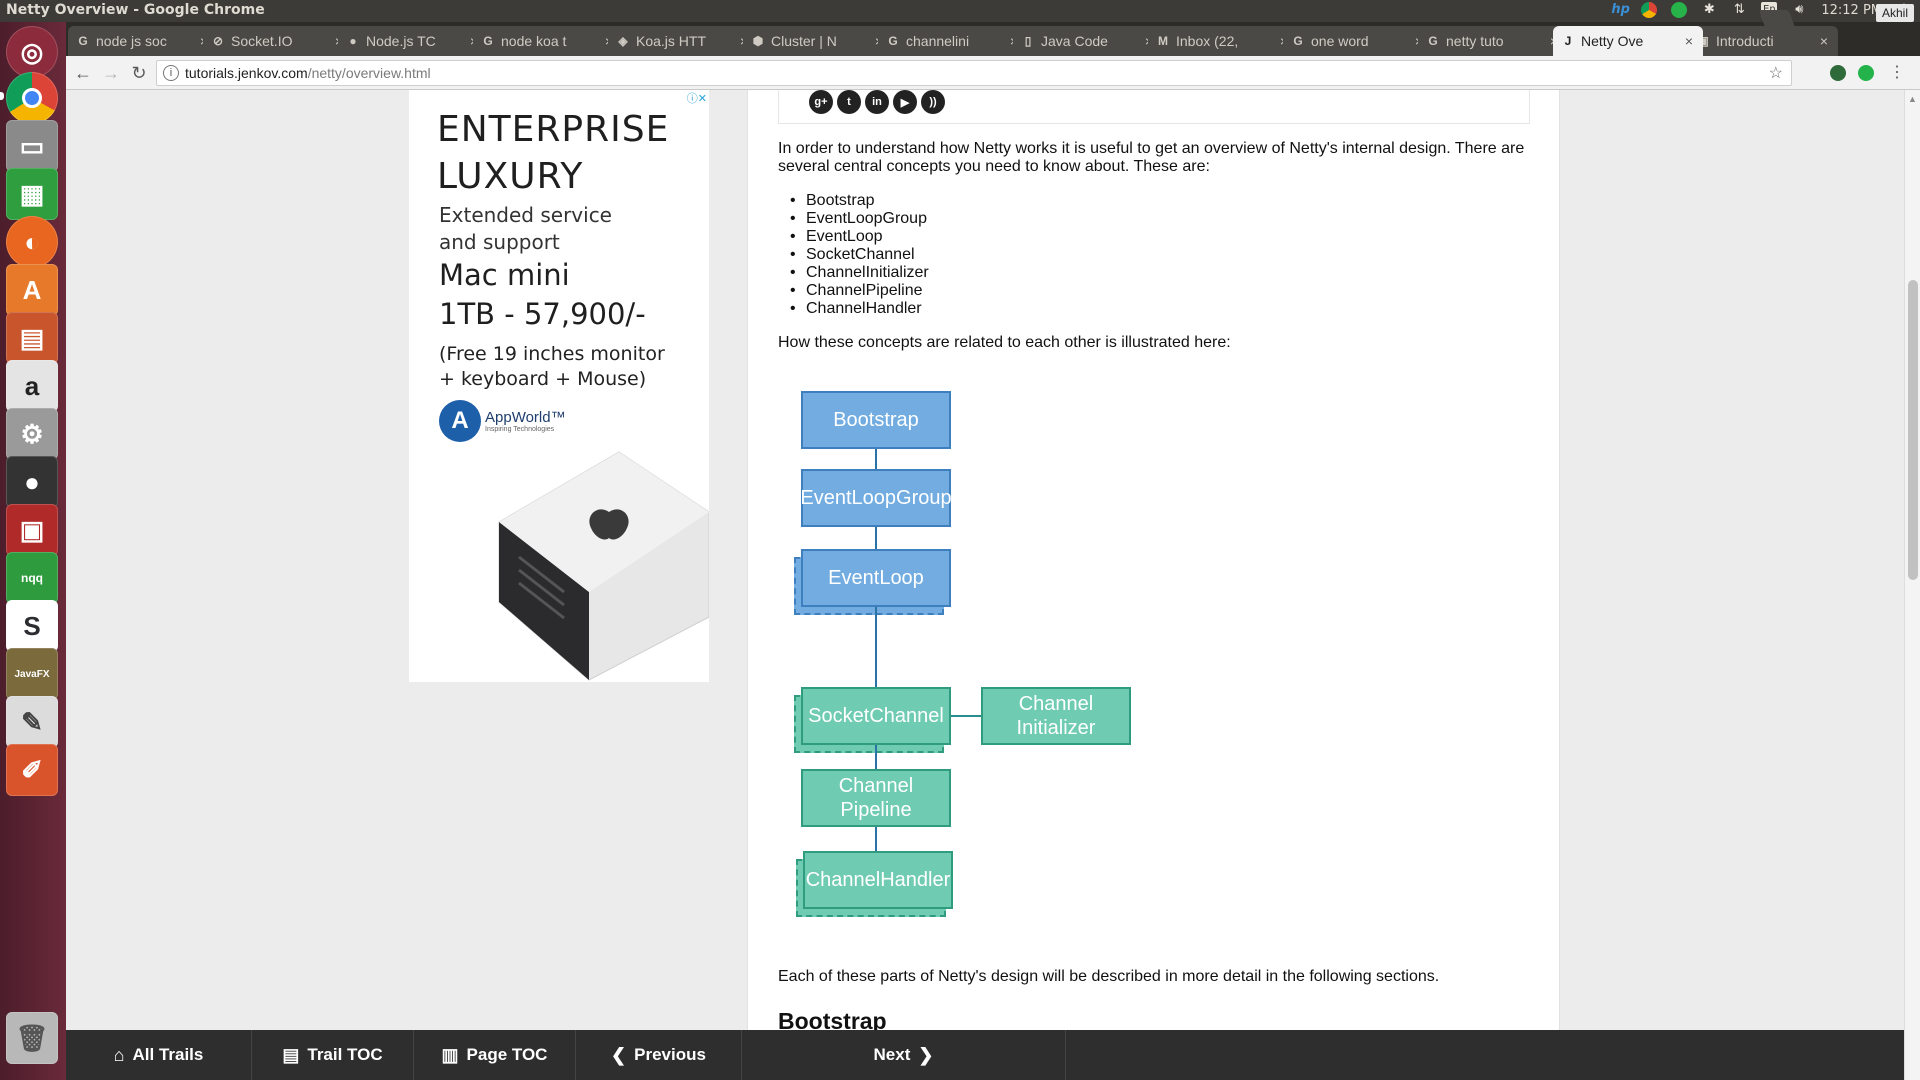 The image size is (1920, 1080). What do you see at coordinates (821, 102) in the screenshot?
I see `google-plus-icon: g+` at bounding box center [821, 102].